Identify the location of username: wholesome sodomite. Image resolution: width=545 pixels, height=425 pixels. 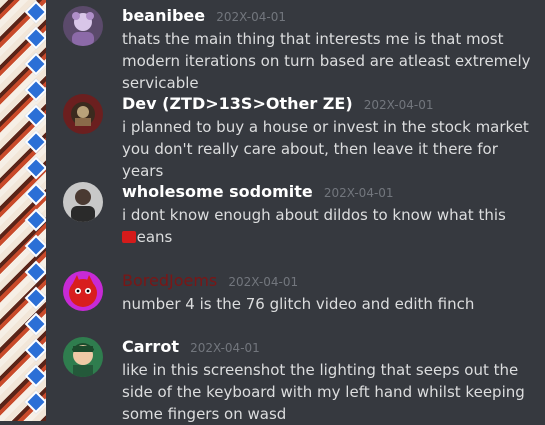
(217, 191).